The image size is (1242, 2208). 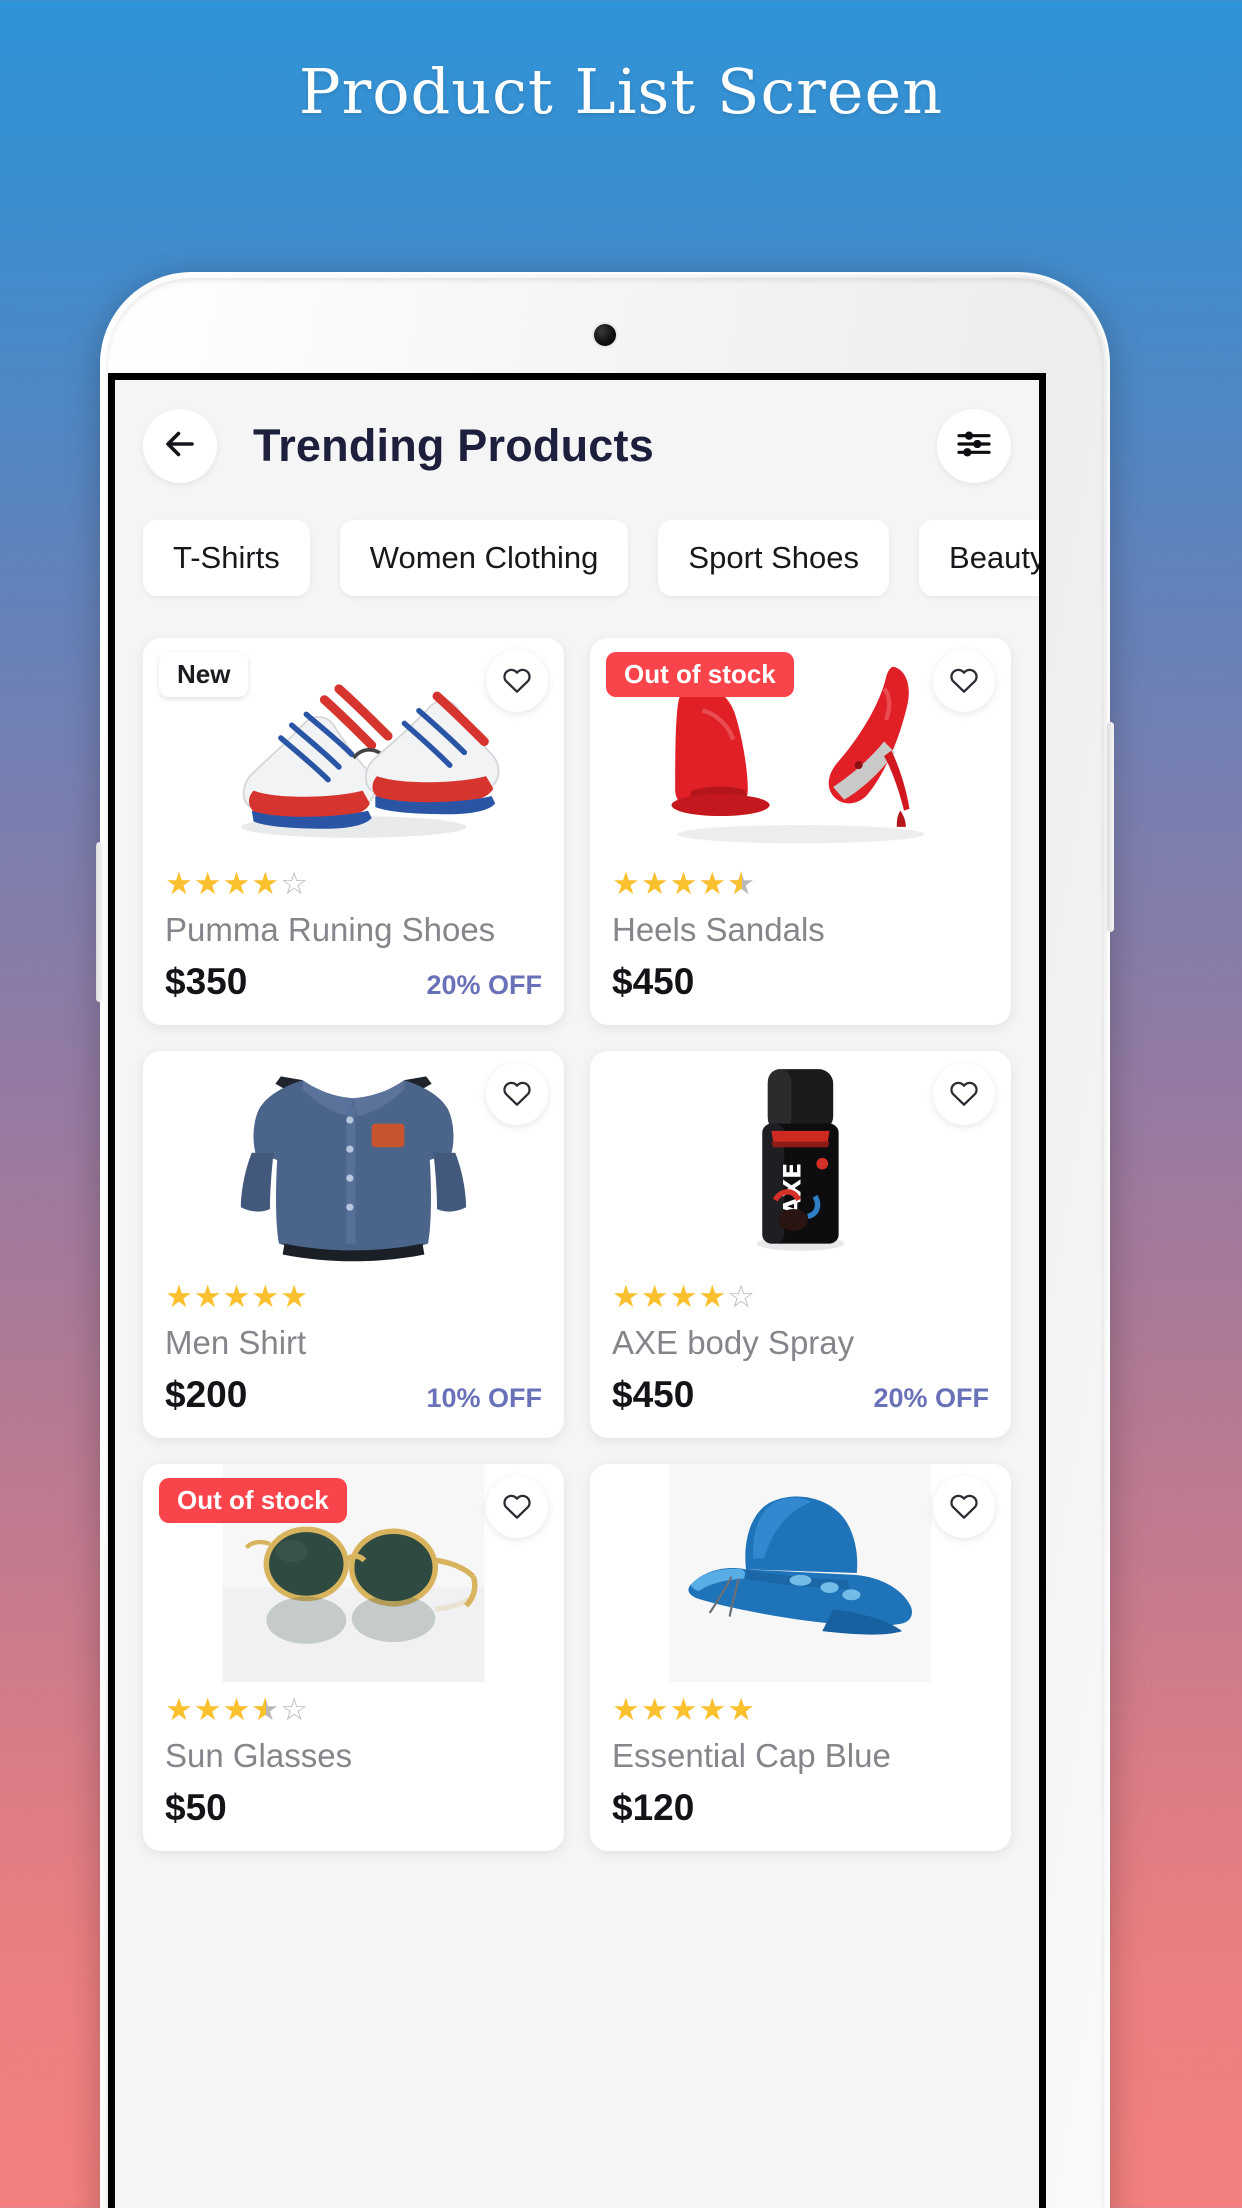 I want to click on price-row: $350 20% OFF, so click(x=353, y=982).